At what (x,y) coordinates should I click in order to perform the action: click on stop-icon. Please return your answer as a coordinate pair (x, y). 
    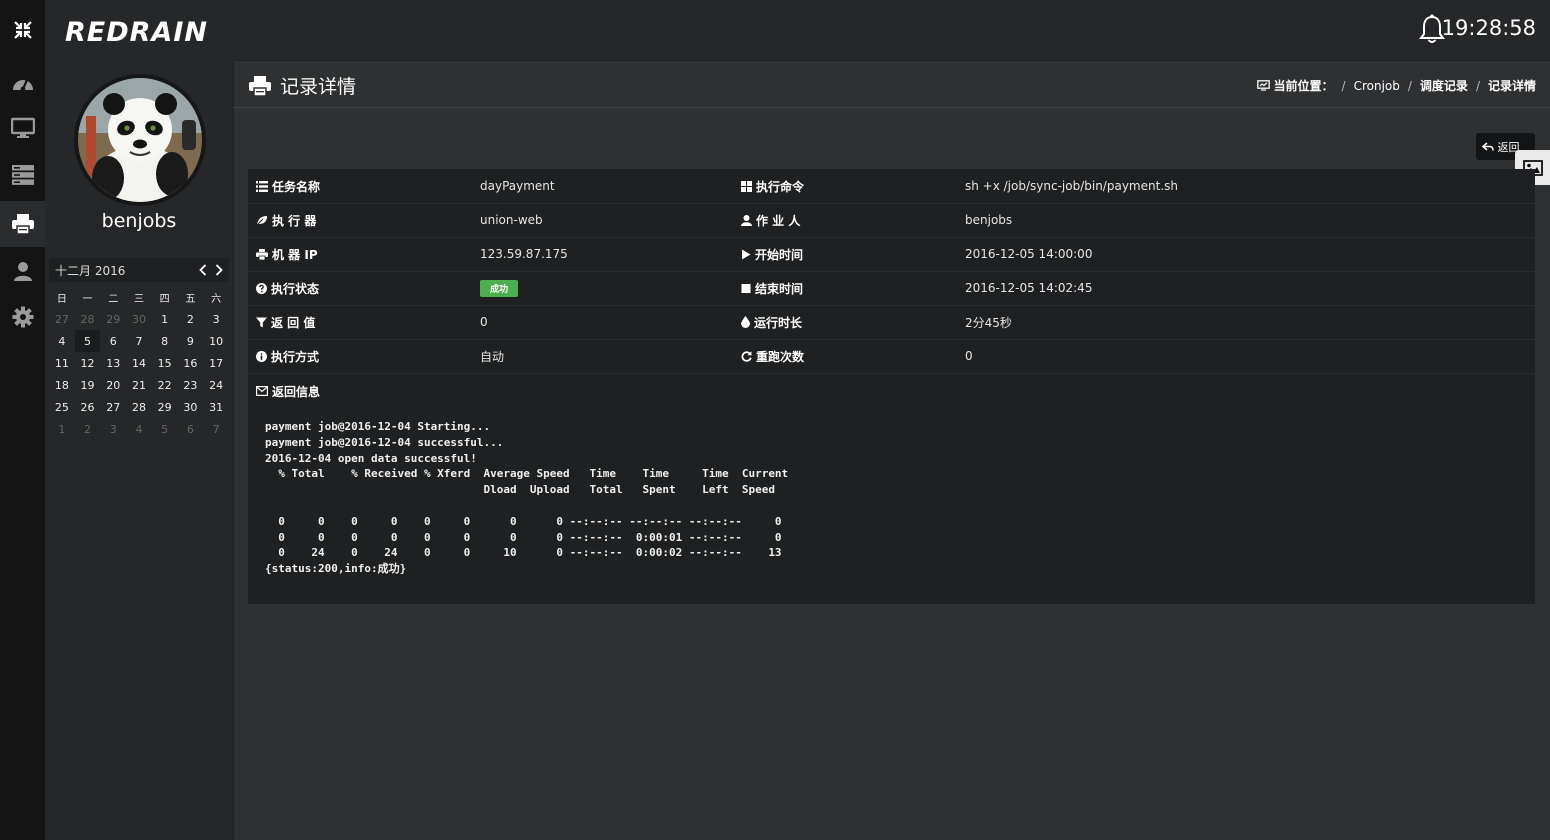
    Looking at the image, I should click on (746, 288).